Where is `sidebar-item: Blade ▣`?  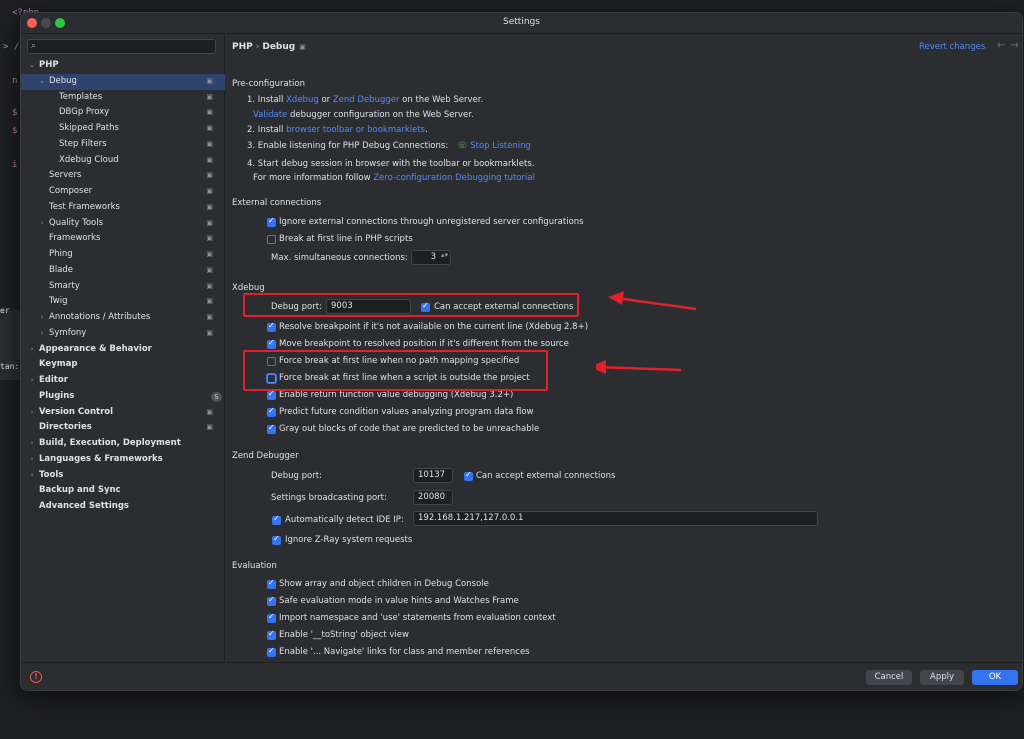 sidebar-item: Blade ▣ is located at coordinates (123, 271).